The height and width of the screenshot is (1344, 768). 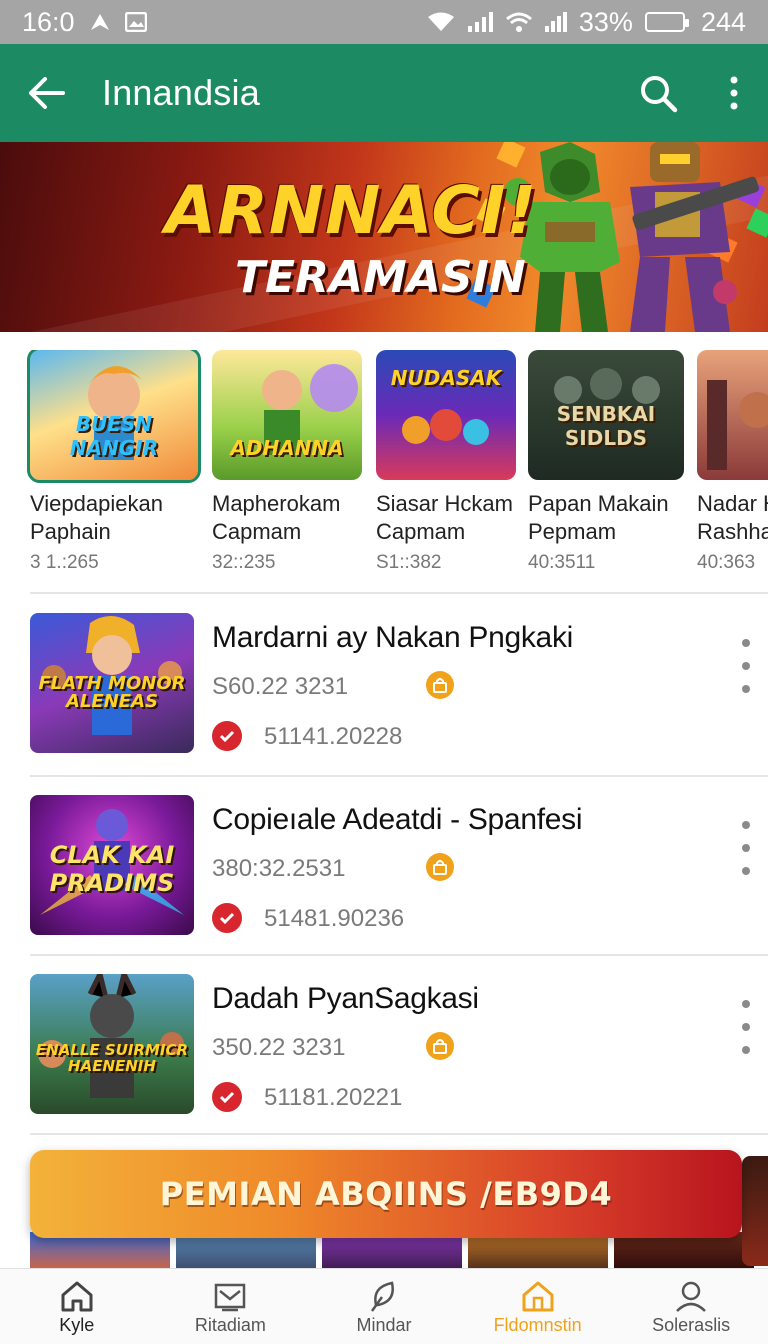 What do you see at coordinates (77, 1296) in the screenshot?
I see `home-icon` at bounding box center [77, 1296].